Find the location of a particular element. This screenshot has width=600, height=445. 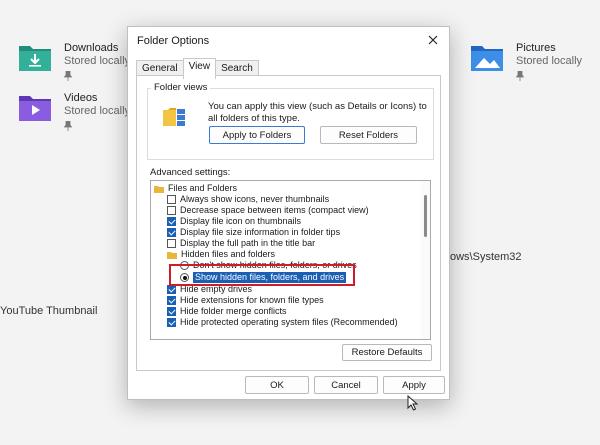

pictures-folder-icon is located at coordinates (487, 57).